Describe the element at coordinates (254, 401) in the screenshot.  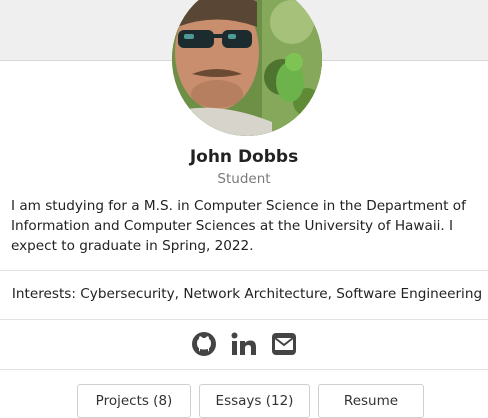
I see `essays-button: Essays (12)` at that location.